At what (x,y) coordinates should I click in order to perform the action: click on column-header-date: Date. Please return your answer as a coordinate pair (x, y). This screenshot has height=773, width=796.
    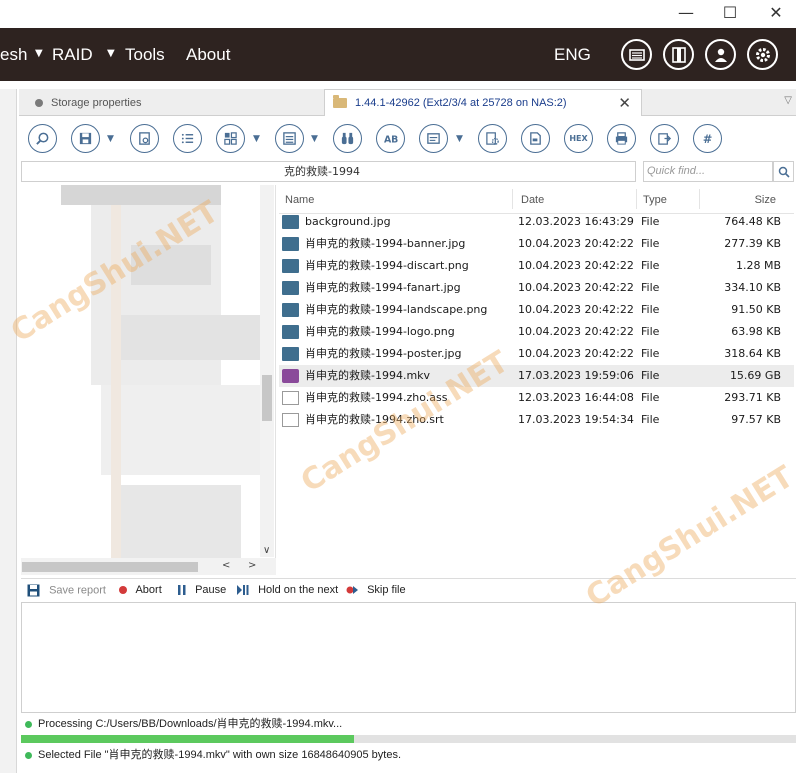
    Looking at the image, I should click on (532, 200).